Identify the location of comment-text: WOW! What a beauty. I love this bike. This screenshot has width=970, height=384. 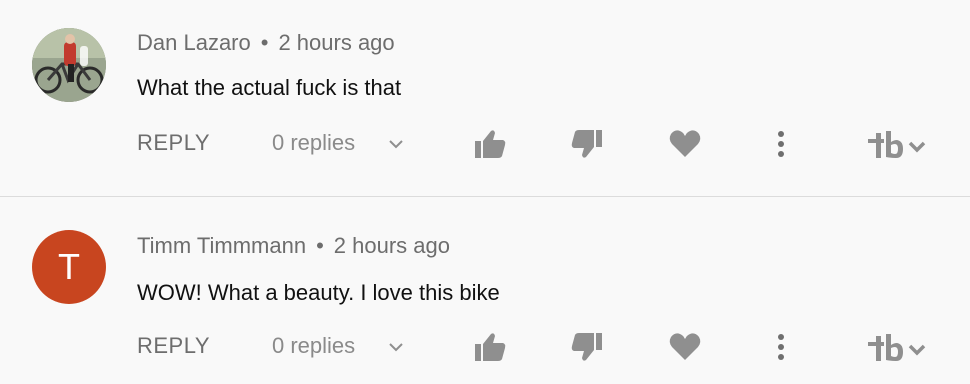
(318, 292).